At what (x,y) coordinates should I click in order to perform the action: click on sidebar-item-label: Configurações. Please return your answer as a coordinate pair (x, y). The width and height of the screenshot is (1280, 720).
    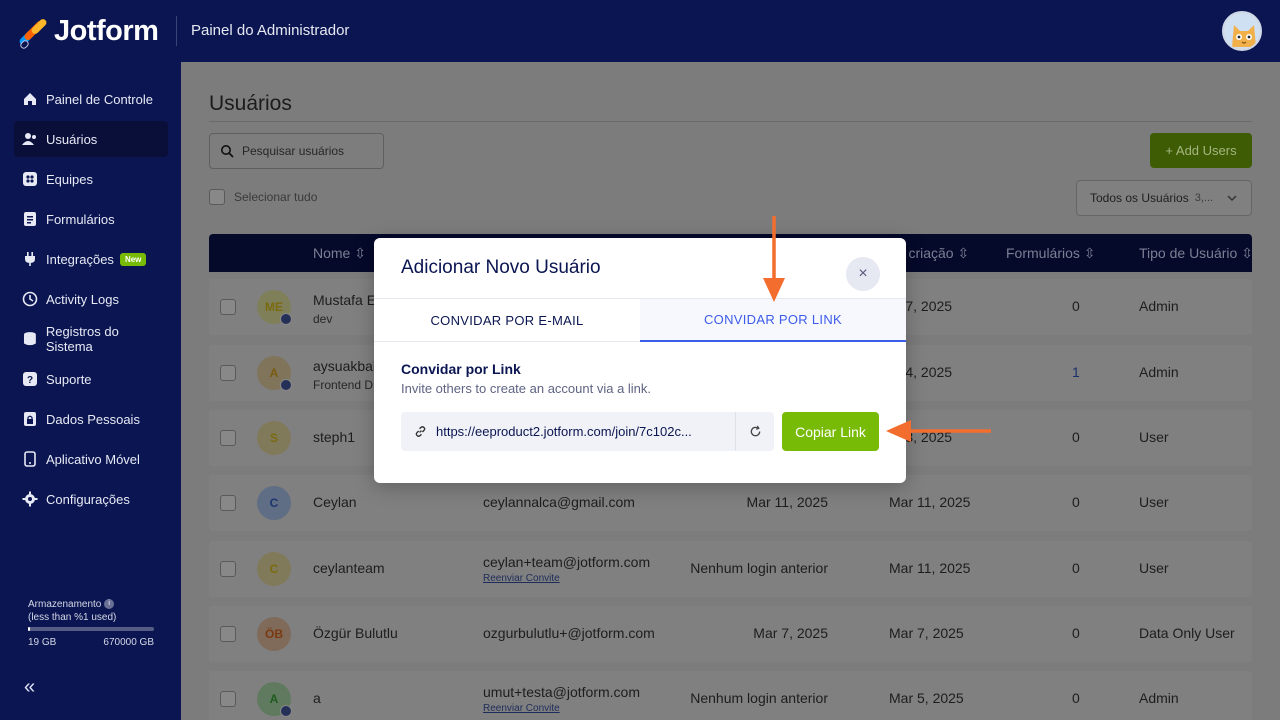
    Looking at the image, I should click on (88, 499).